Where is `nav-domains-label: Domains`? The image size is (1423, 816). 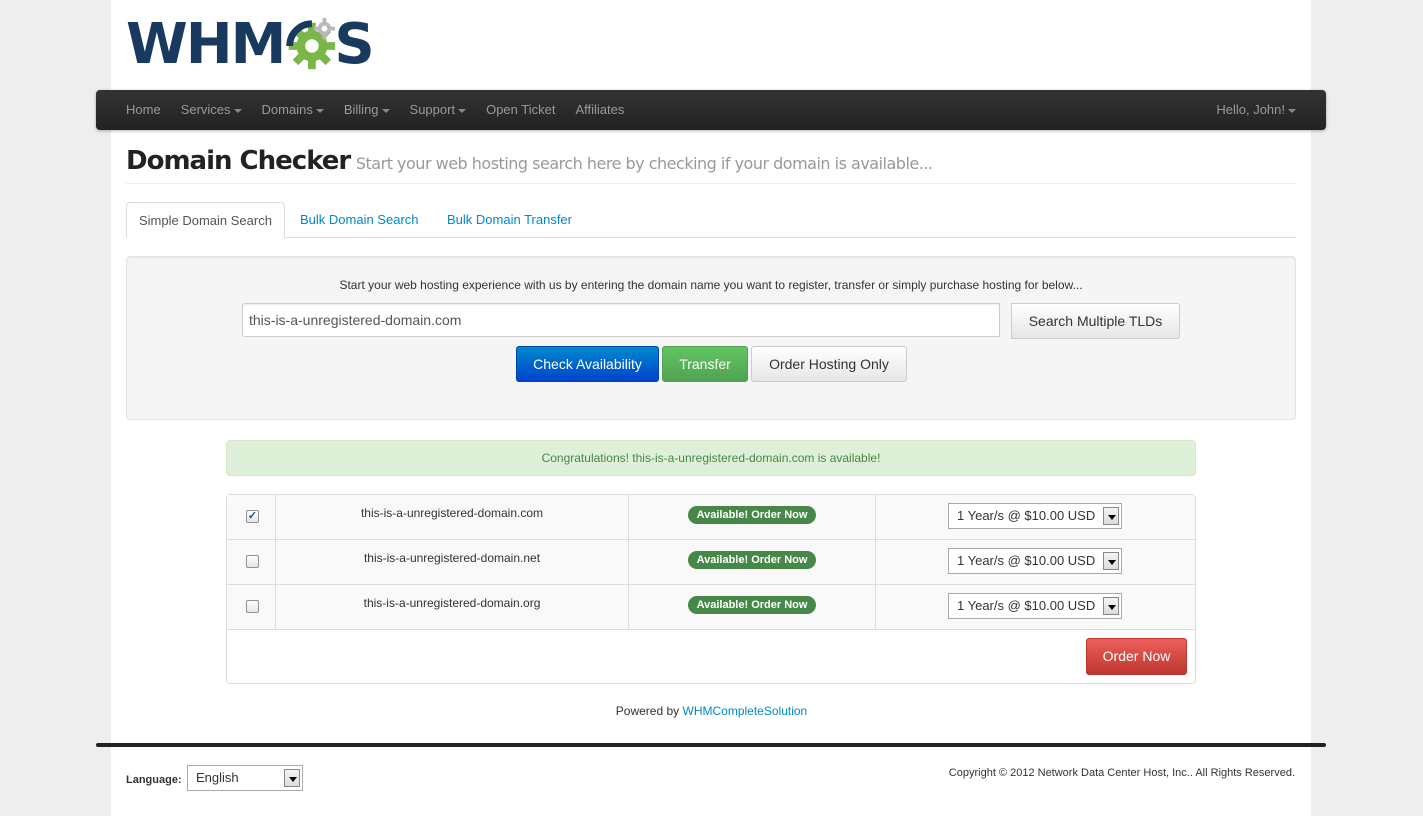
nav-domains-label: Domains is located at coordinates (287, 109).